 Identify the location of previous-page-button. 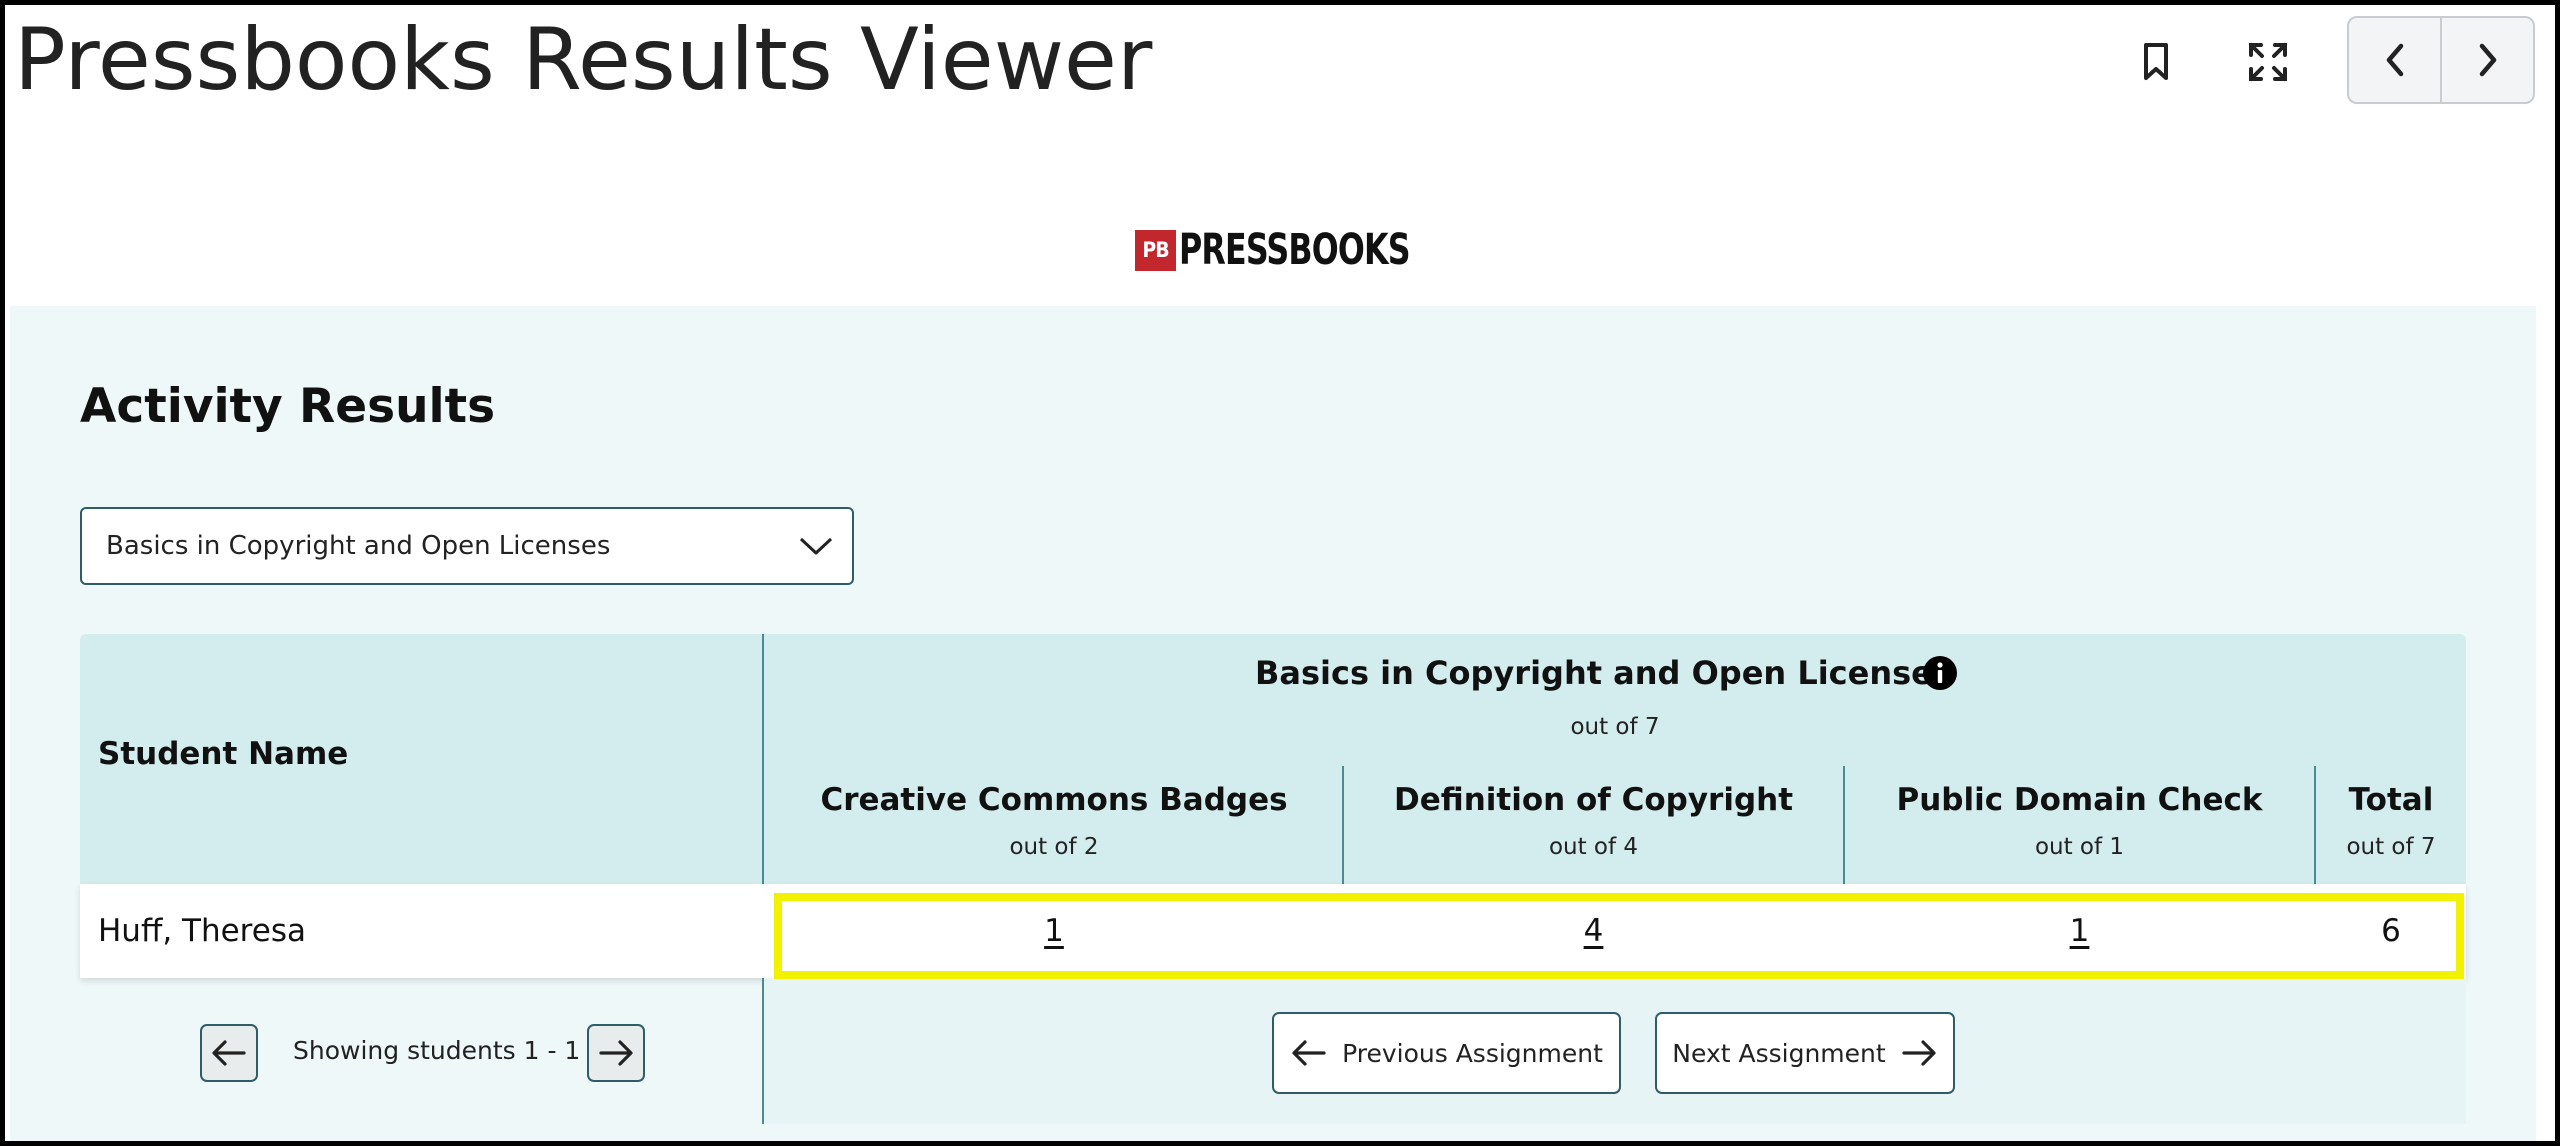
(2394, 60).